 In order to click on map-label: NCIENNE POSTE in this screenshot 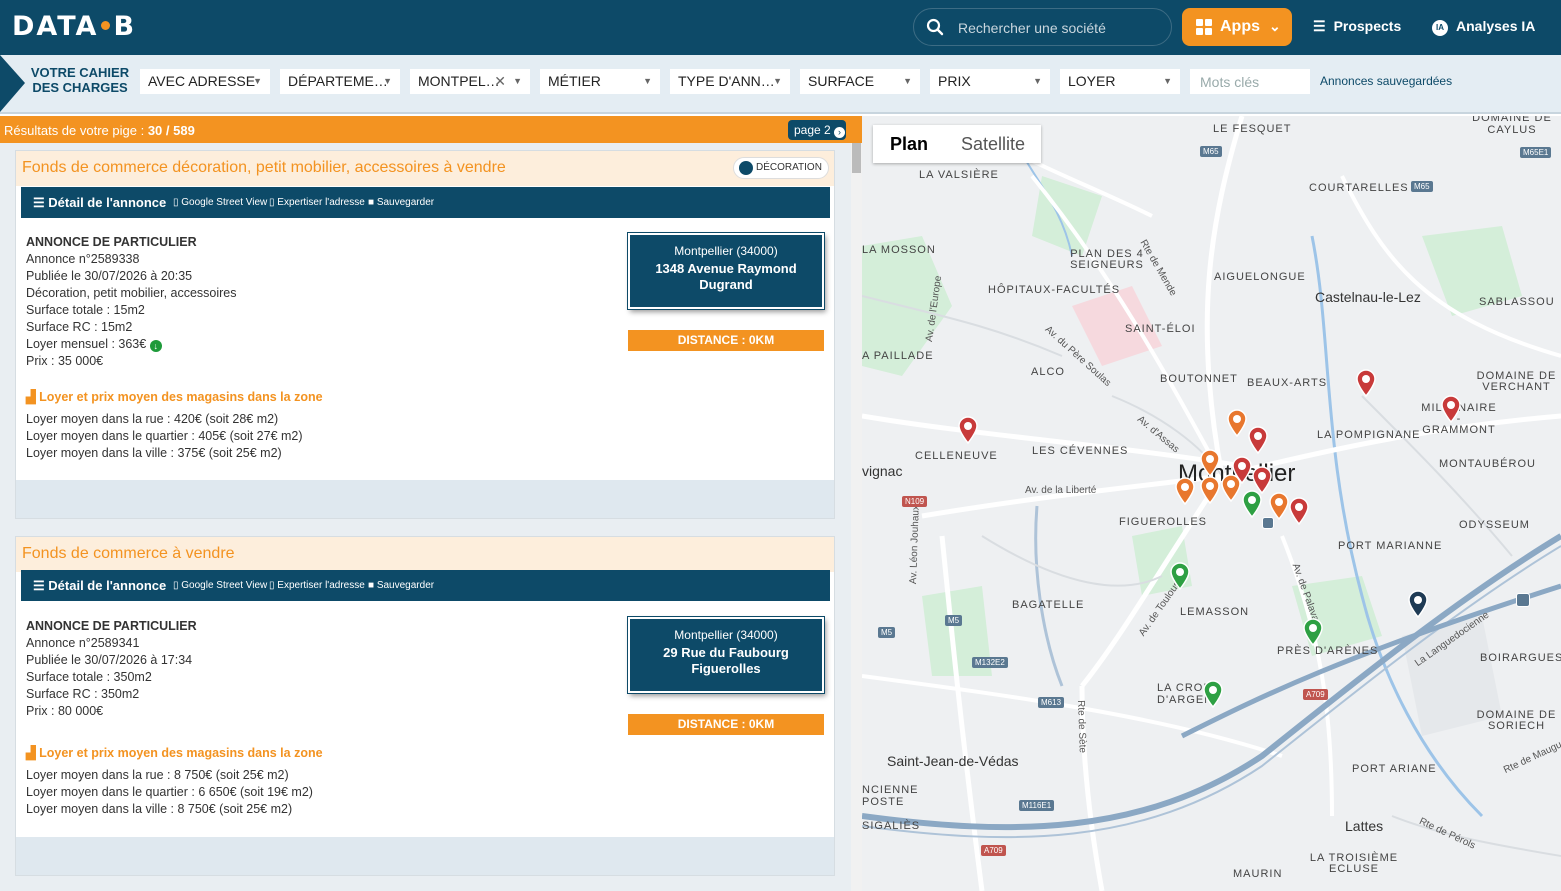, I will do `click(890, 796)`.